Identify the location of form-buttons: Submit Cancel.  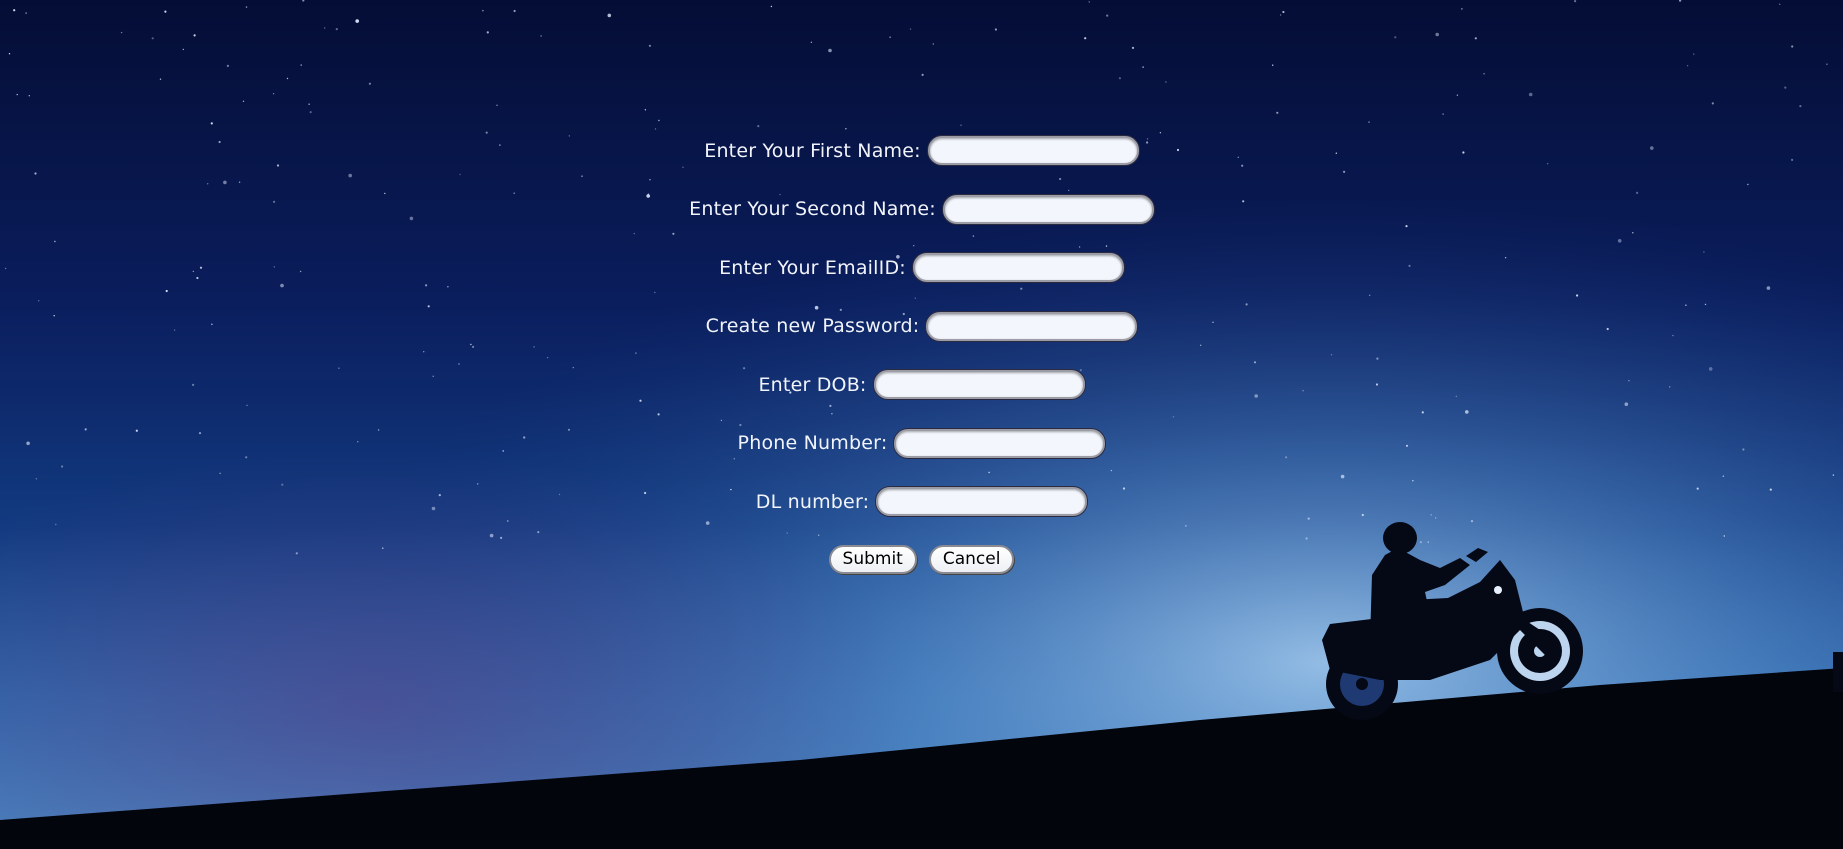
(921, 559).